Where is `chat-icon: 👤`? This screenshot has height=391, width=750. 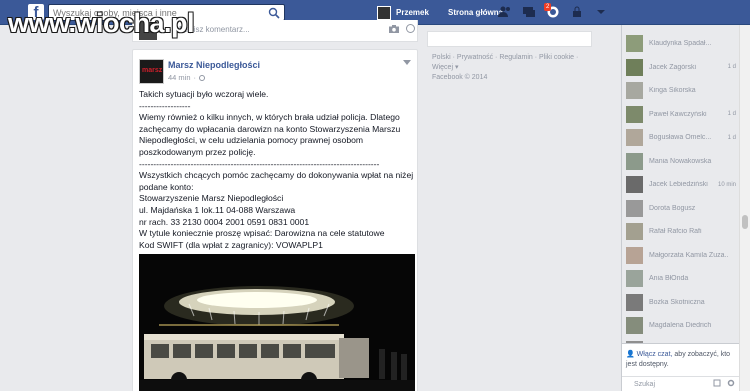 chat-icon: 👤 is located at coordinates (631, 354).